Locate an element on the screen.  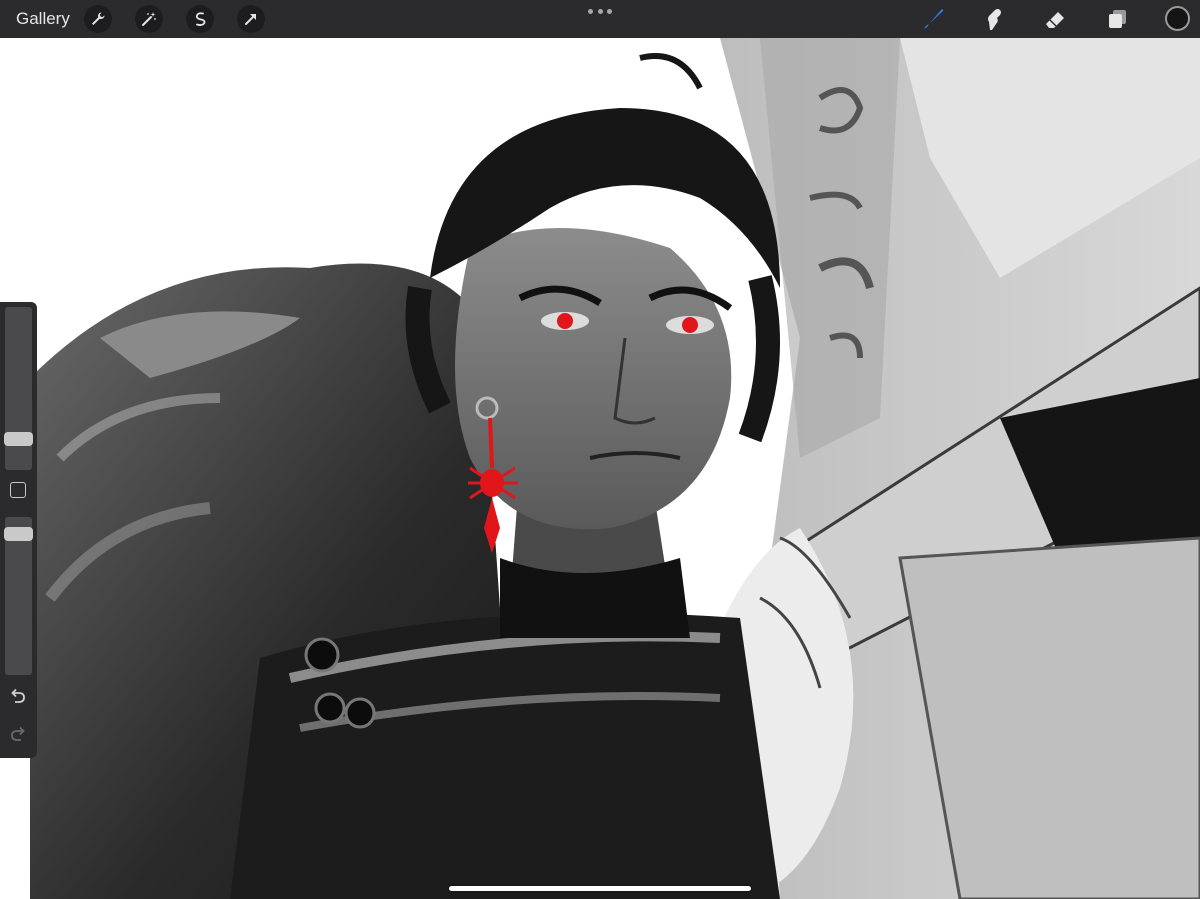
transform-button is located at coordinates (251, 19).